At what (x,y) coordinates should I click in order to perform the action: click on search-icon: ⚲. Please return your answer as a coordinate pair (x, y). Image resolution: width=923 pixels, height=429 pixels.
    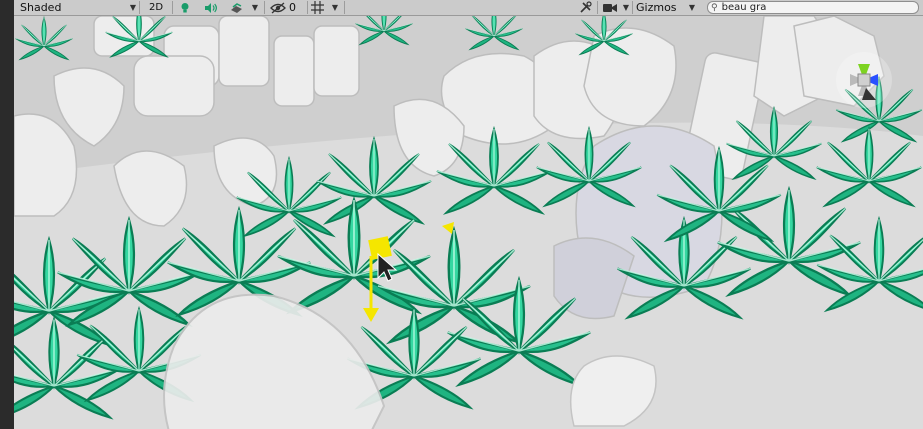
    Looking at the image, I should click on (714, 7).